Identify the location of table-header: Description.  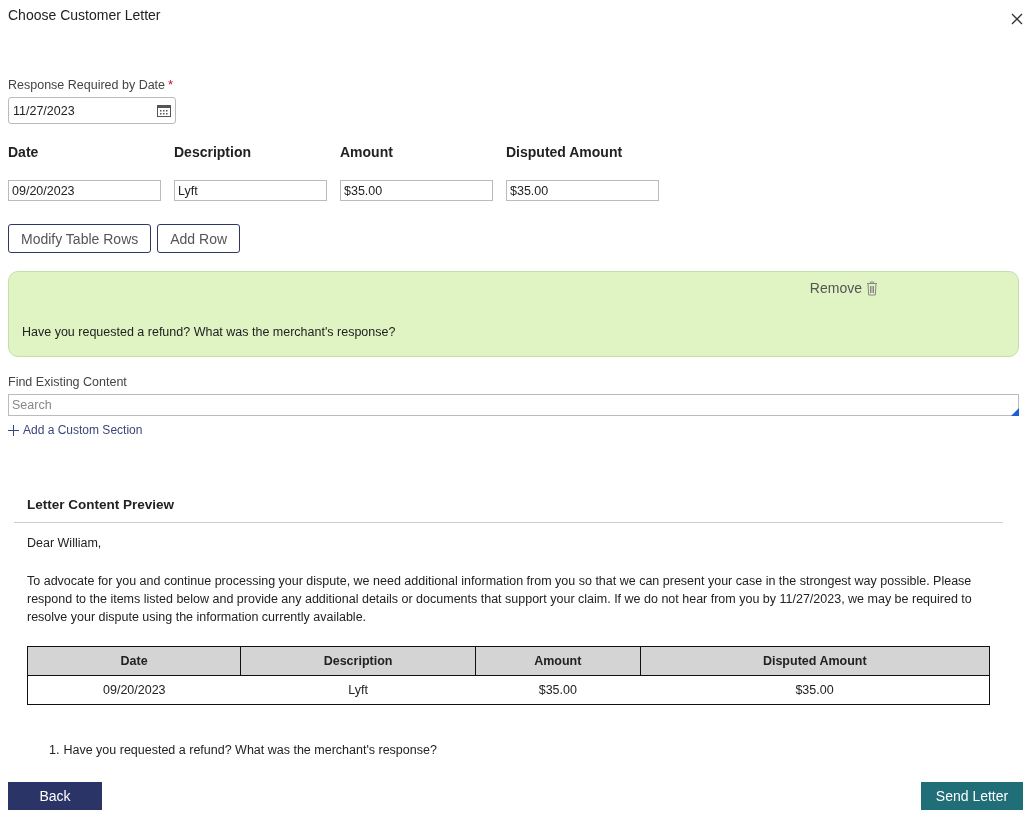
(358, 661).